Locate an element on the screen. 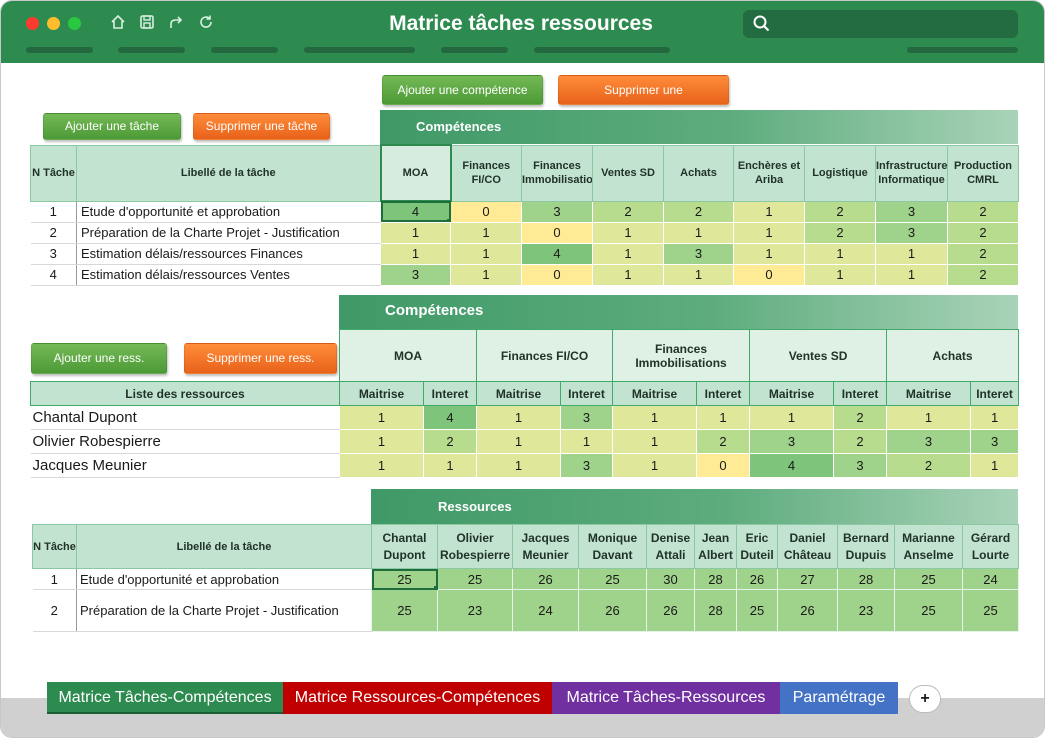 Image resolution: width=1045 pixels, height=738 pixels. save-icon is located at coordinates (147, 22).